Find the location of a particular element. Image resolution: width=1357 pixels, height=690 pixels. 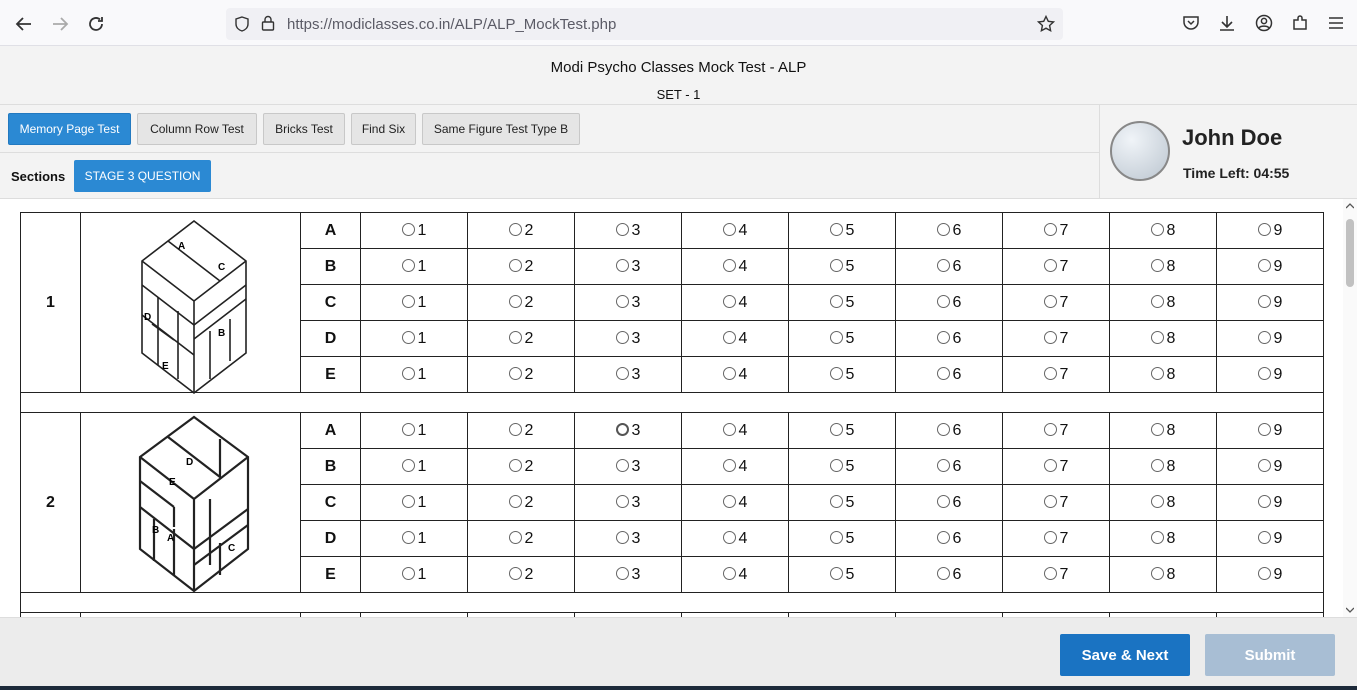

scroll-up-icon is located at coordinates (1350, 206).